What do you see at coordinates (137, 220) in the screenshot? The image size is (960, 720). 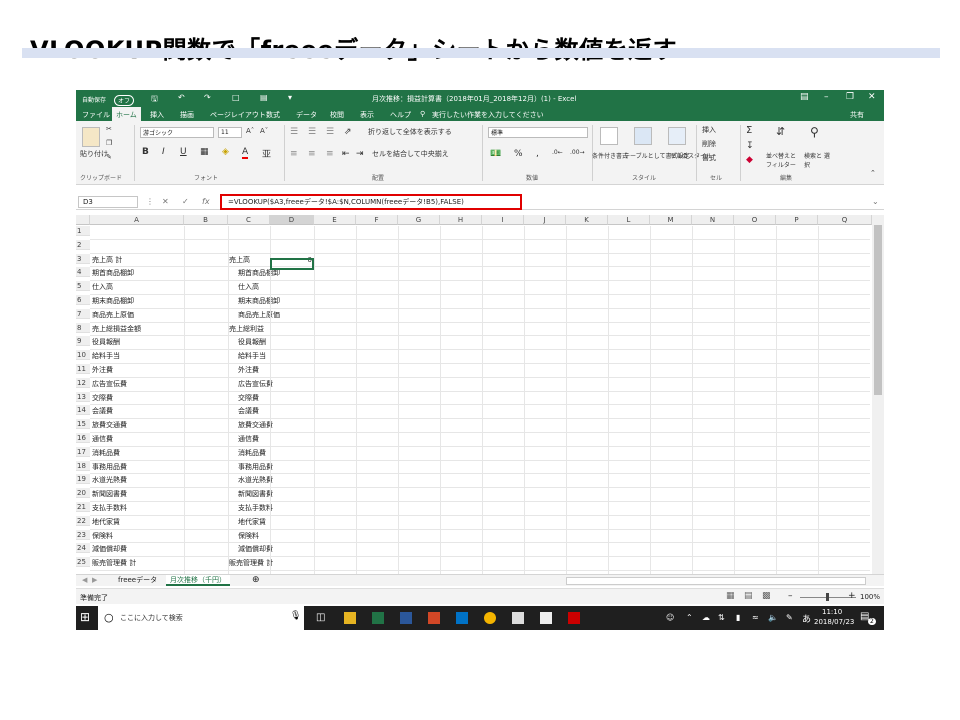 I see `column-header: A` at bounding box center [137, 220].